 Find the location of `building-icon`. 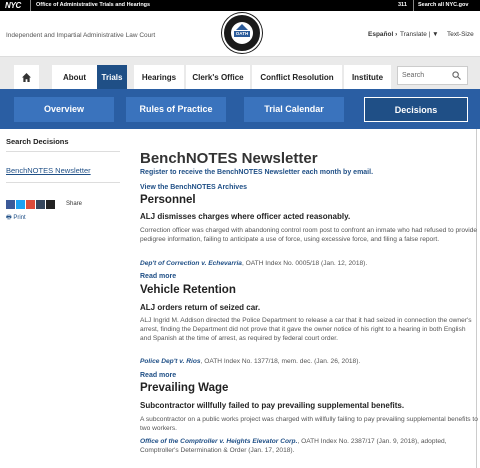

building-icon is located at coordinates (242, 27).